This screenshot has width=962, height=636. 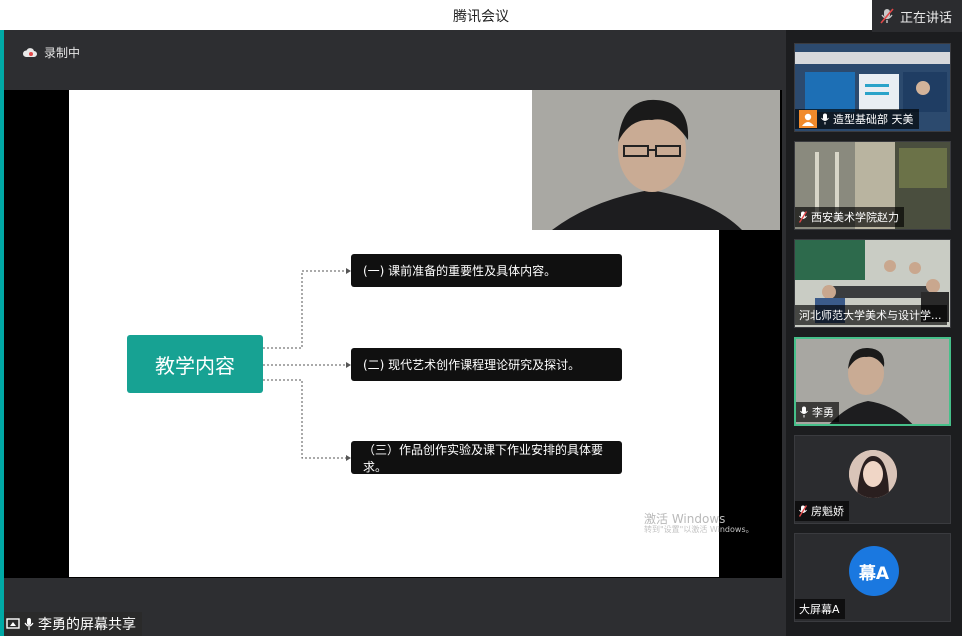 I want to click on avatar-photo, so click(x=873, y=474).